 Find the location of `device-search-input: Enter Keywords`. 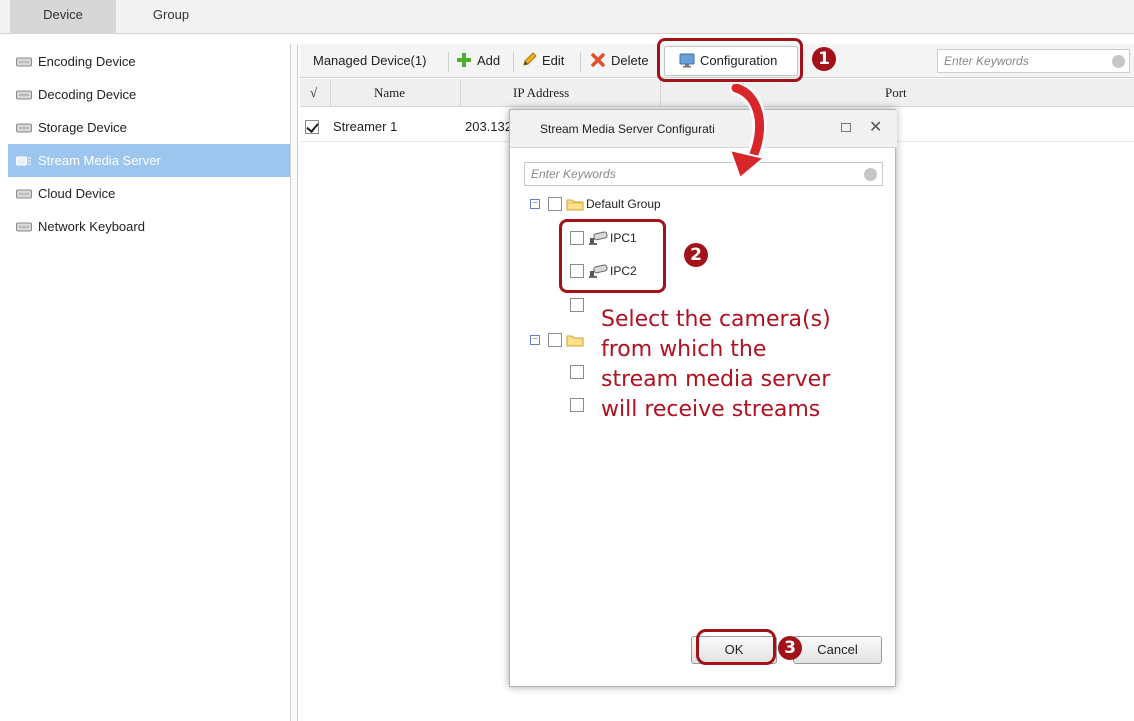

device-search-input: Enter Keywords is located at coordinates (1033, 61).